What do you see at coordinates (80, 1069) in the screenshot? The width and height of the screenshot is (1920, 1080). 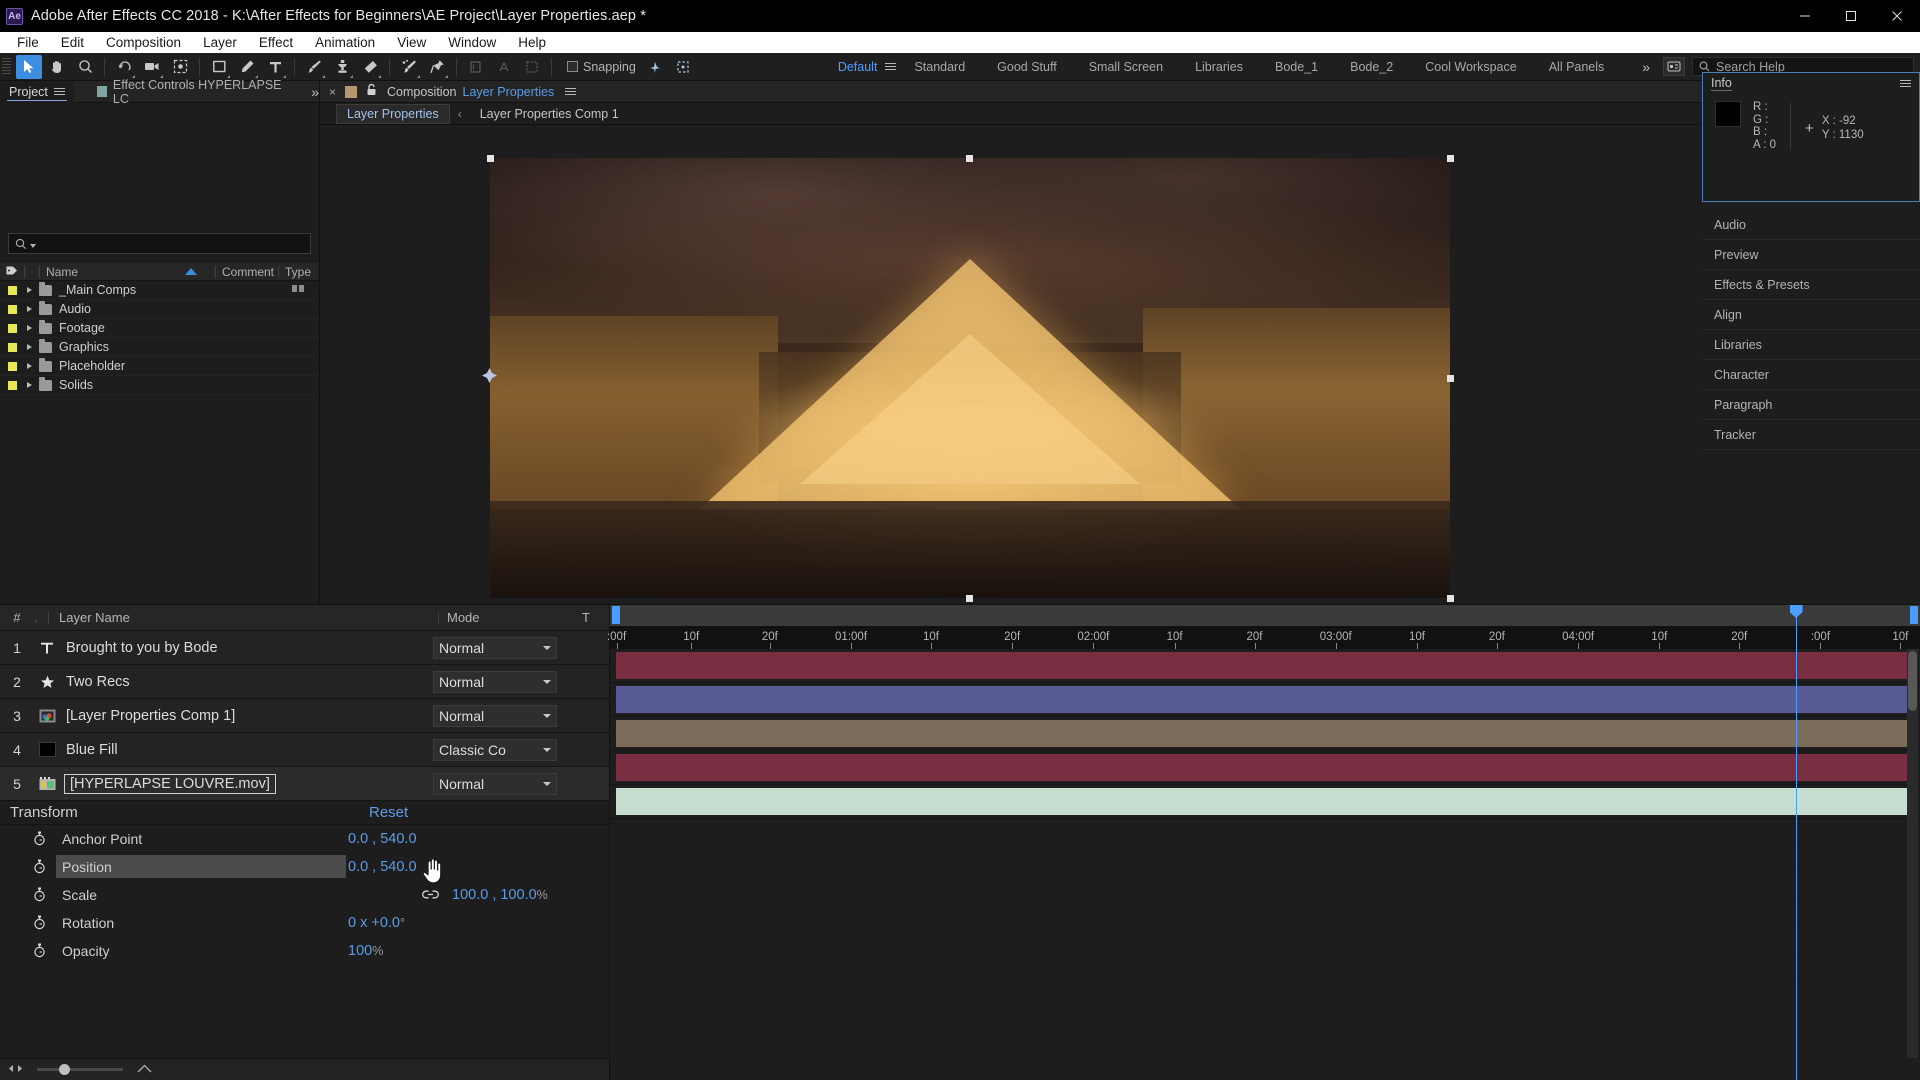 I see `timeline-zoom-slider` at bounding box center [80, 1069].